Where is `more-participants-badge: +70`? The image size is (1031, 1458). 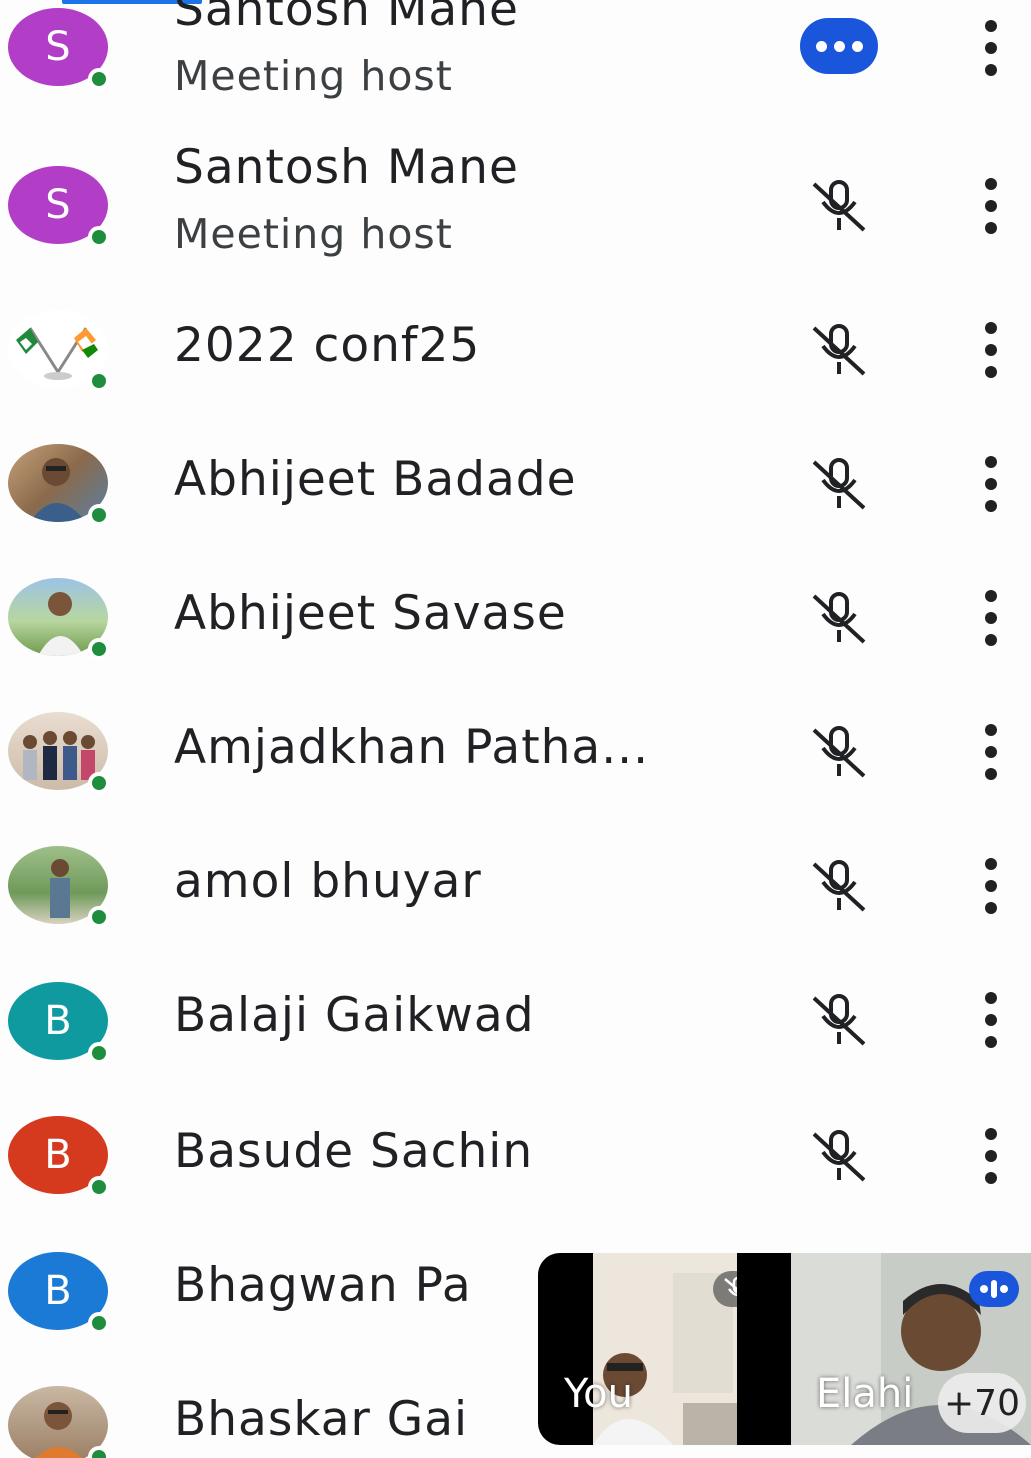
more-participants-badge: +70 is located at coordinates (982, 1403).